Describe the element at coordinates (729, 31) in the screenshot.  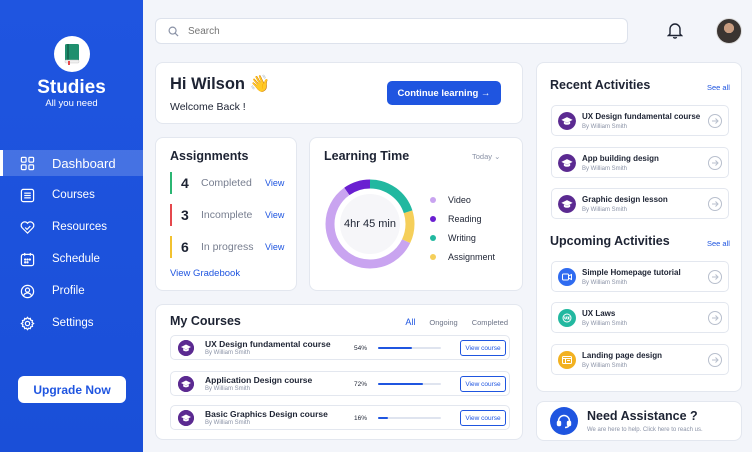
I see `user-avatar` at that location.